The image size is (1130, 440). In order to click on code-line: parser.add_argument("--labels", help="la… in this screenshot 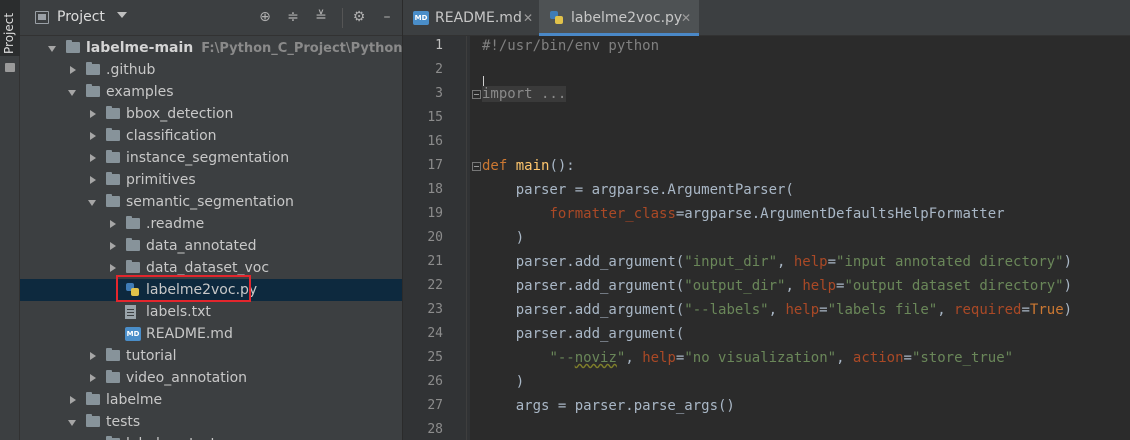, I will do `click(777, 310)`.